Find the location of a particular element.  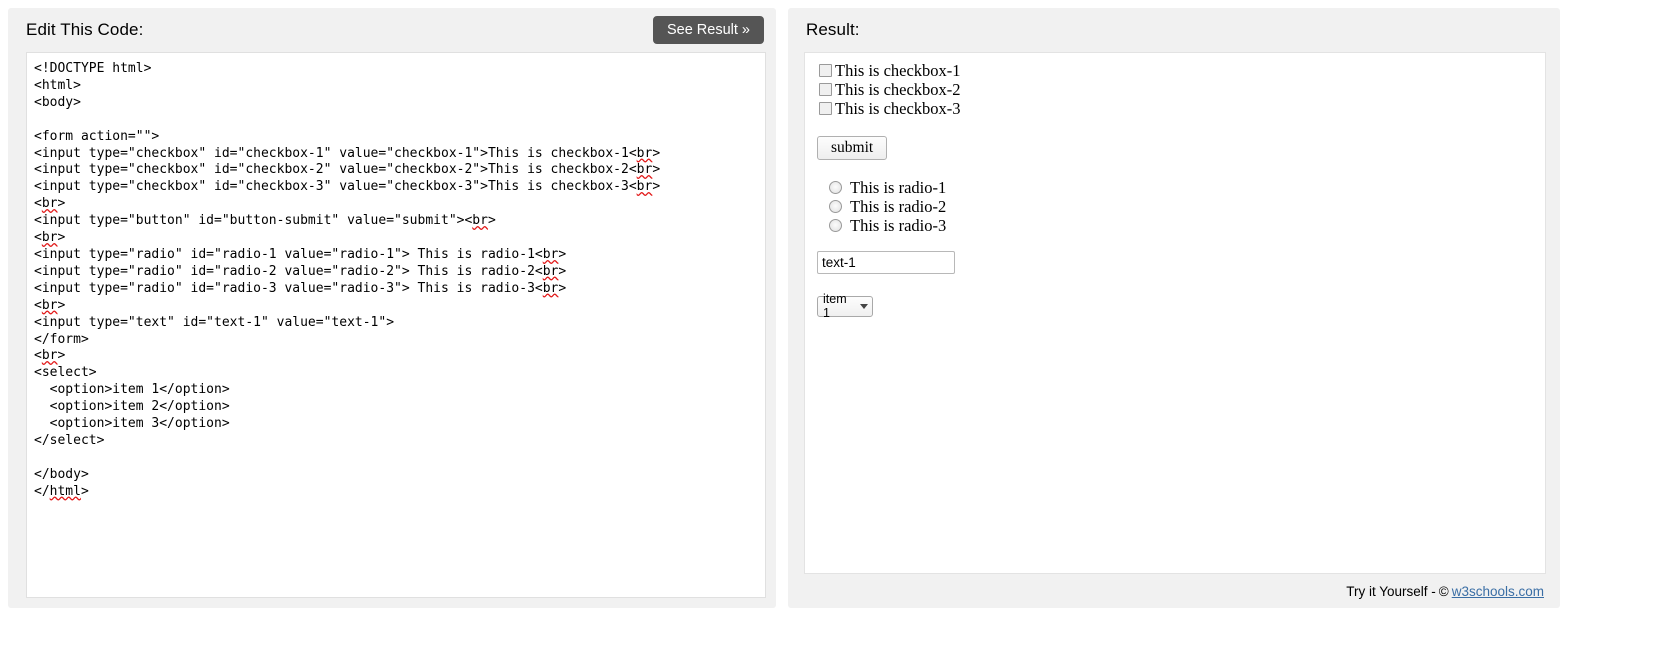

item-select-value: item 1 is located at coordinates (835, 306).